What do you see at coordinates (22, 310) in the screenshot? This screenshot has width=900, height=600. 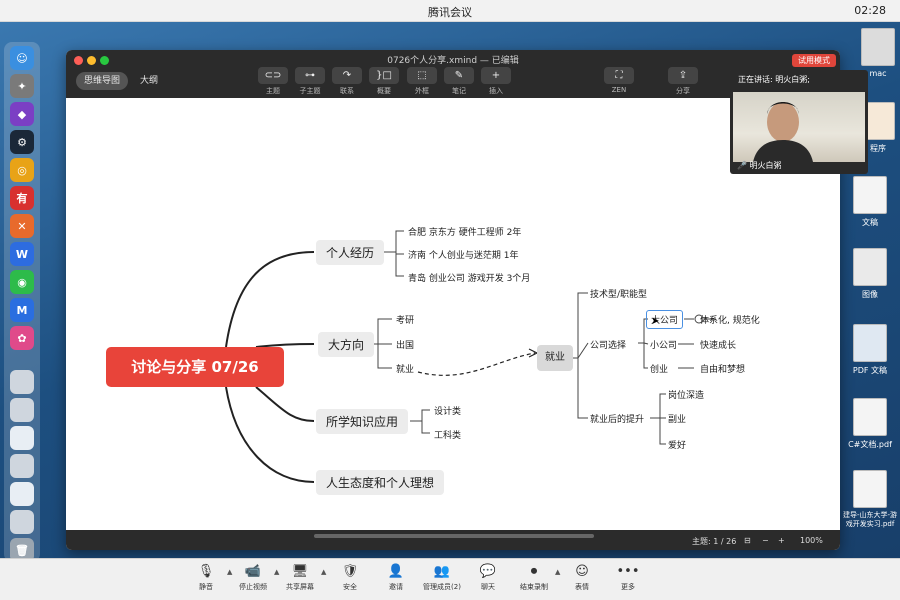 I see `tencent-meeting-icon: M` at bounding box center [22, 310].